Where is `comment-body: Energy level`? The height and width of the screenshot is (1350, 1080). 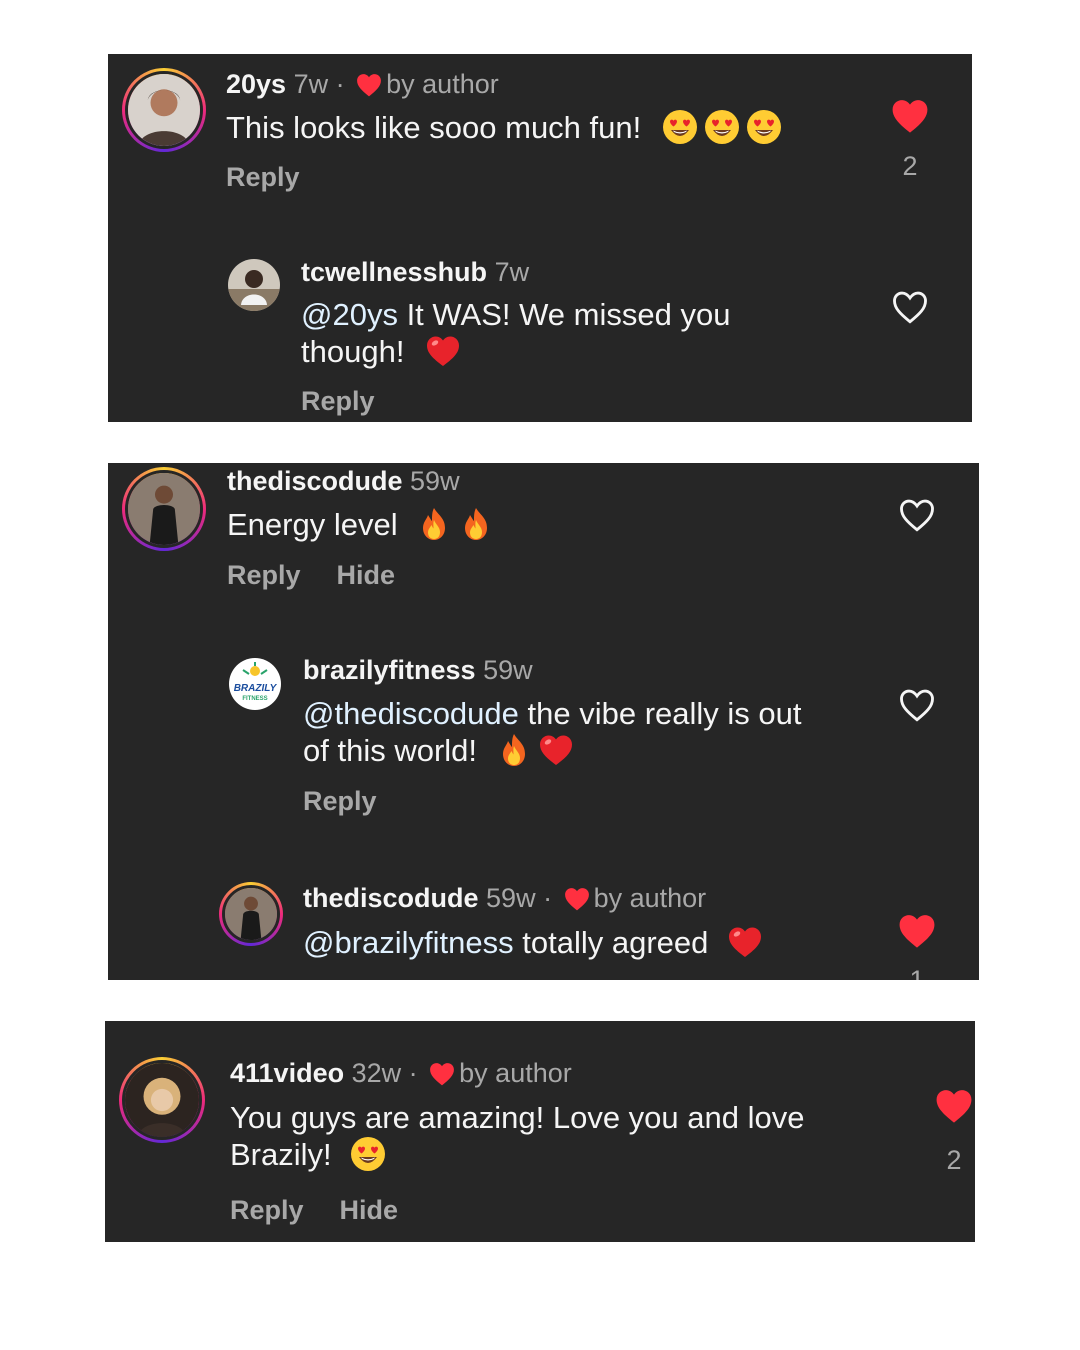
comment-body: Energy level is located at coordinates (312, 524).